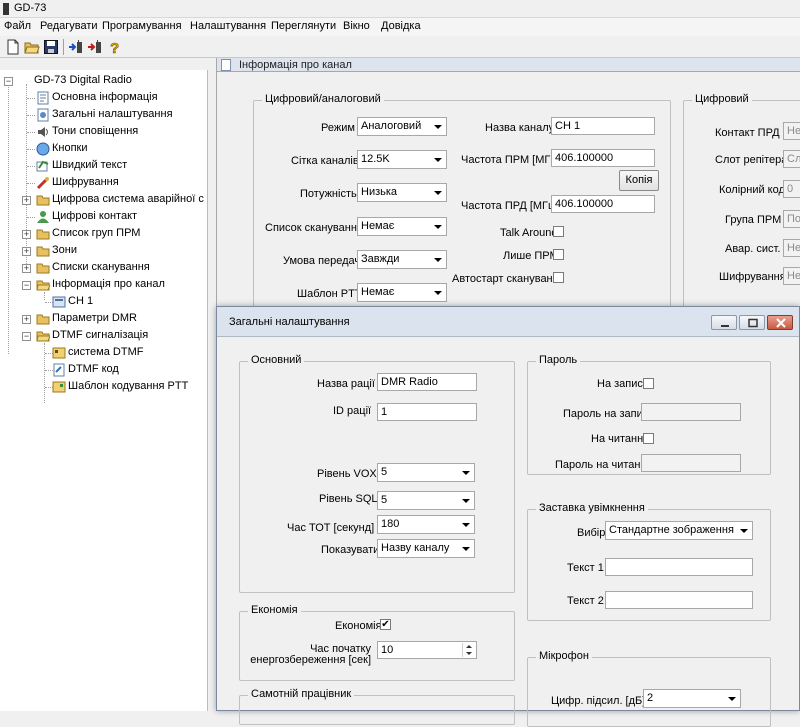 The width and height of the screenshot is (800, 727). I want to click on rx-only-checkbox, so click(558, 254).